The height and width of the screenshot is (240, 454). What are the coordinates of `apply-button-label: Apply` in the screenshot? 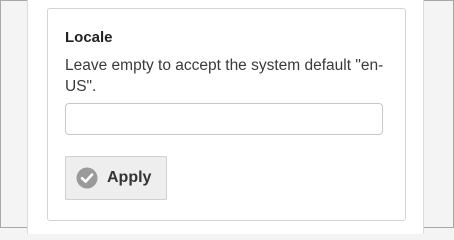 It's located at (129, 177).